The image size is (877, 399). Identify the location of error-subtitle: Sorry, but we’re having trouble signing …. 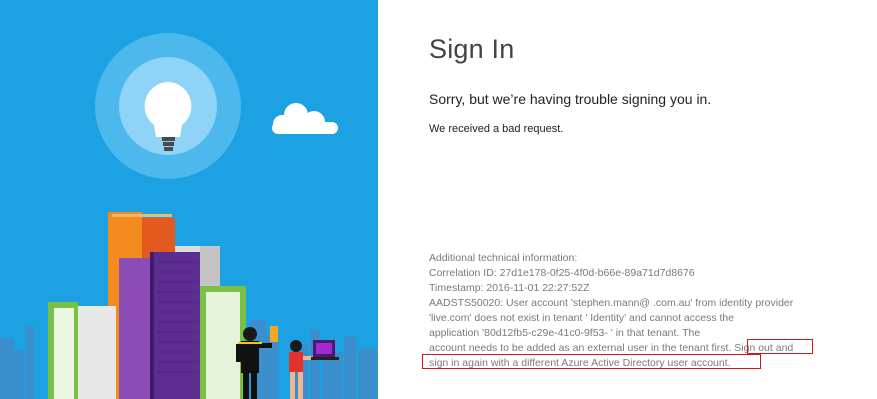
(570, 99).